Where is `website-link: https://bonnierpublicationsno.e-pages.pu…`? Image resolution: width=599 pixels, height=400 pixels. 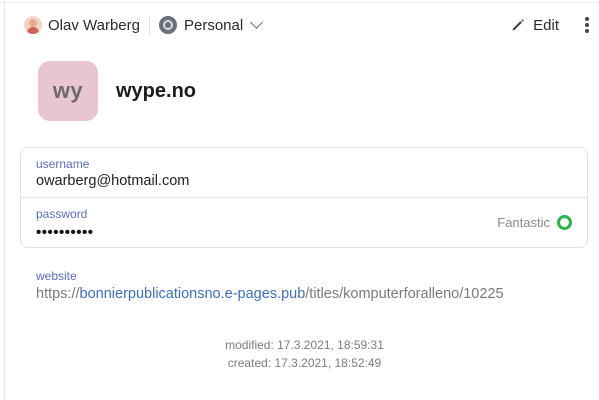 website-link: https://bonnierpublicationsno.e-pages.pu… is located at coordinates (270, 294).